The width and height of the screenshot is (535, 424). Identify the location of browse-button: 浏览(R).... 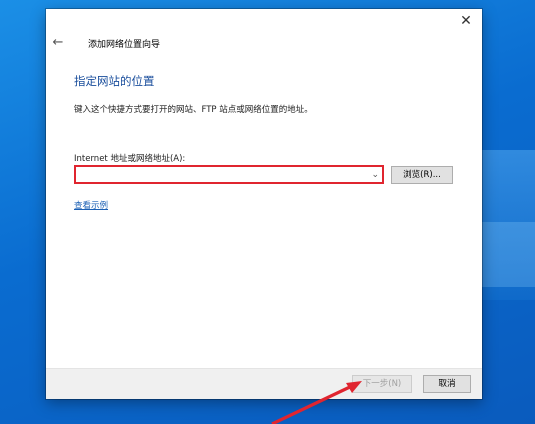
(422, 175).